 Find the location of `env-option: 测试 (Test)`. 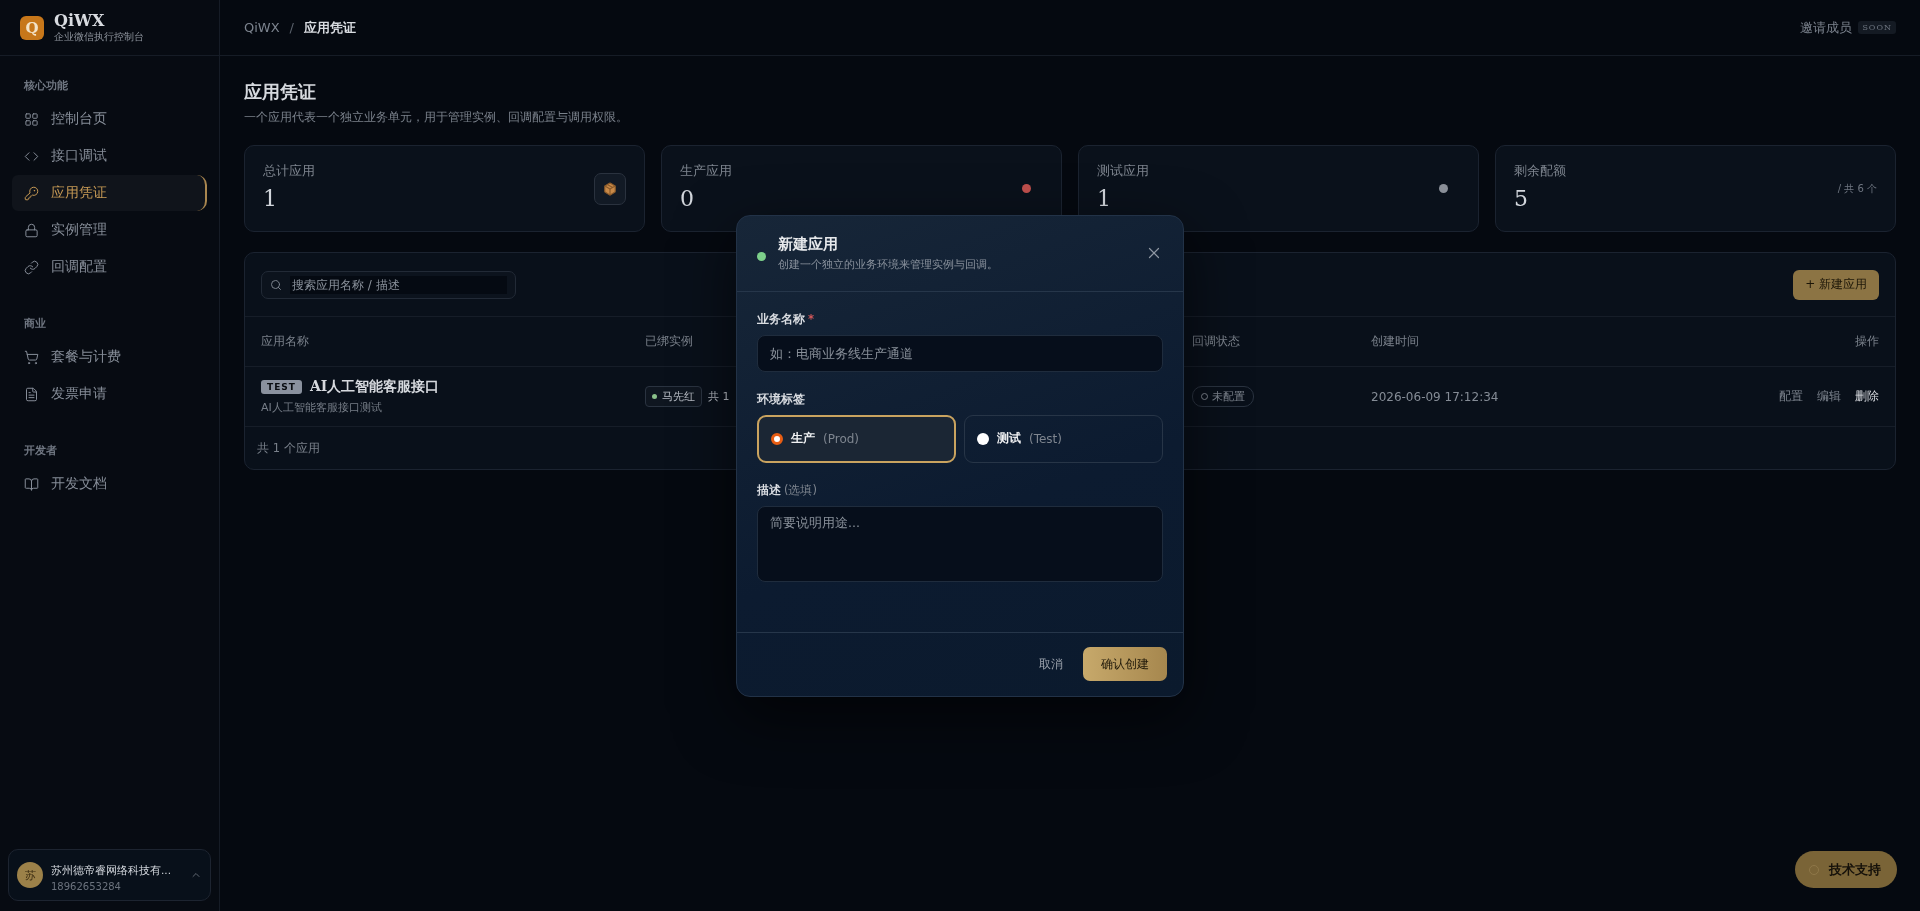

env-option: 测试 (Test) is located at coordinates (1063, 438).